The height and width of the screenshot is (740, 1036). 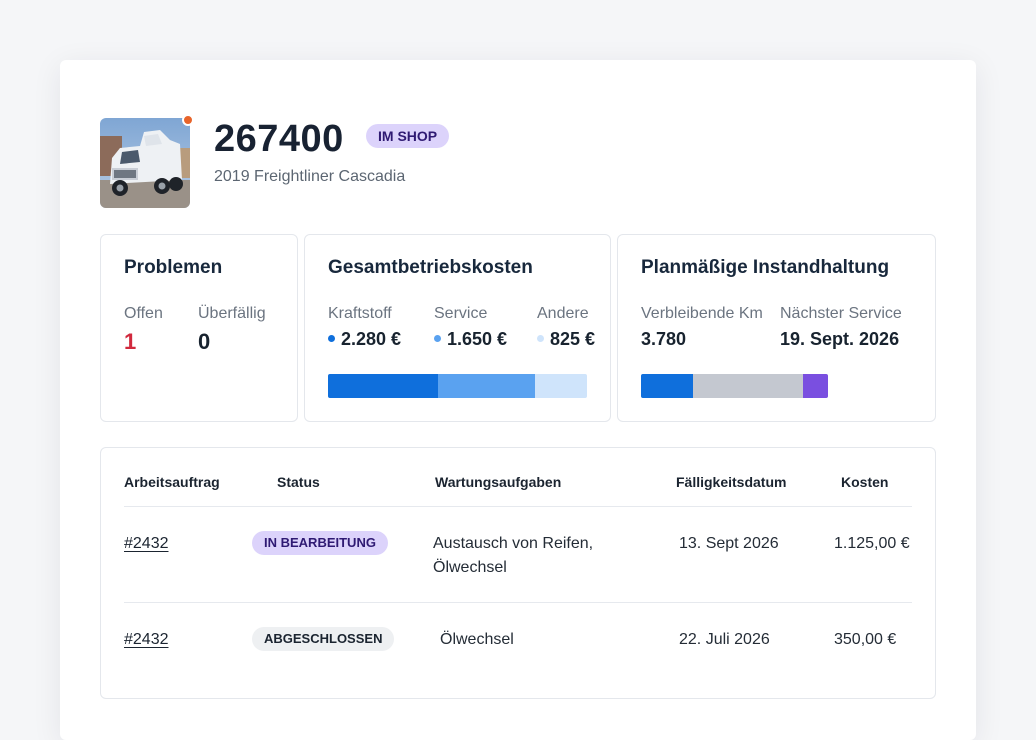 What do you see at coordinates (364, 339) in the screenshot?
I see `fuel-value: 2.280 €` at bounding box center [364, 339].